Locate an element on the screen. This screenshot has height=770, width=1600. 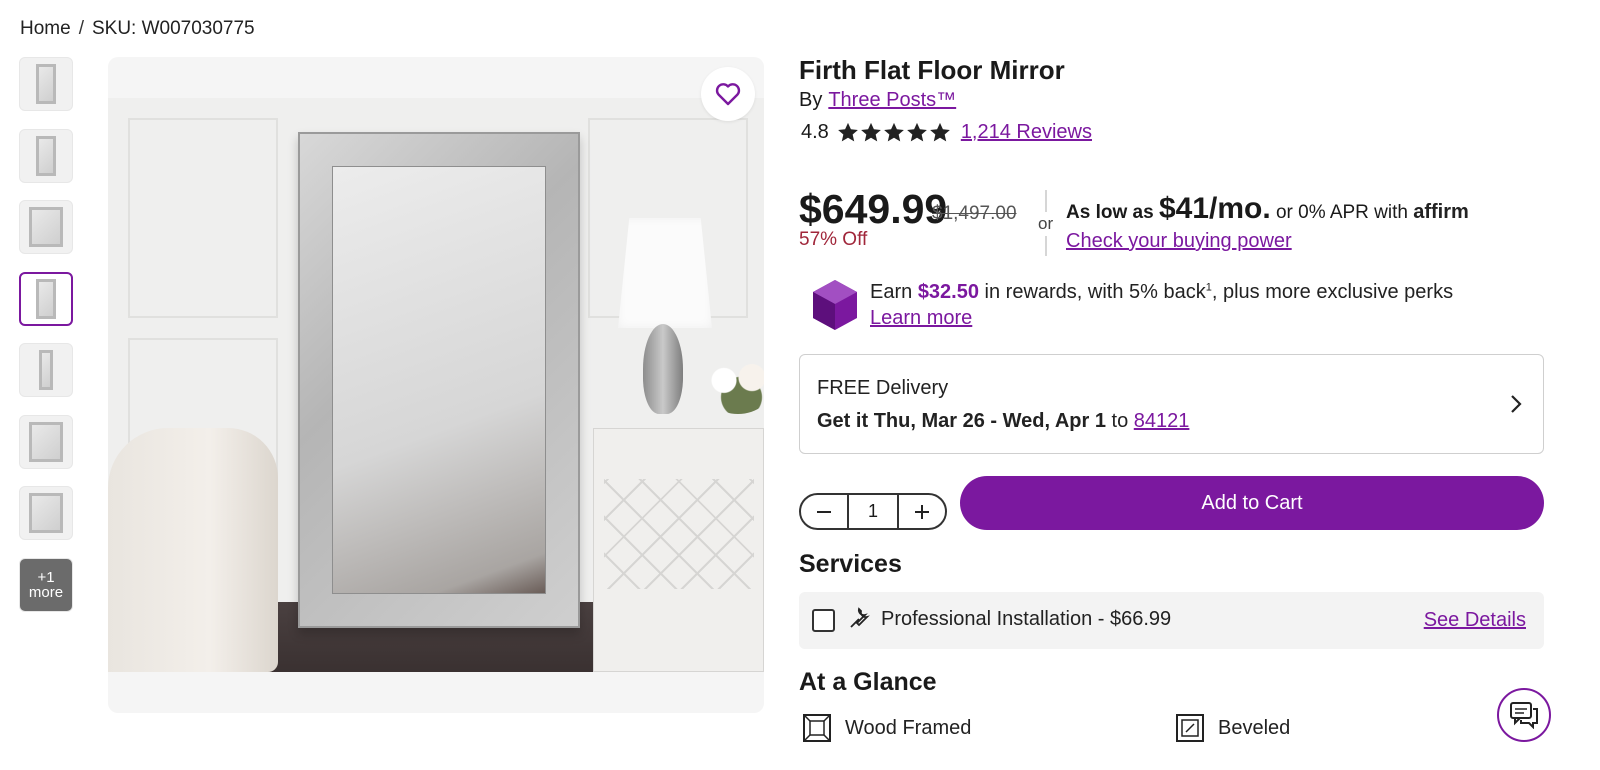
zip-code-link: 84121 is located at coordinates (1162, 421).